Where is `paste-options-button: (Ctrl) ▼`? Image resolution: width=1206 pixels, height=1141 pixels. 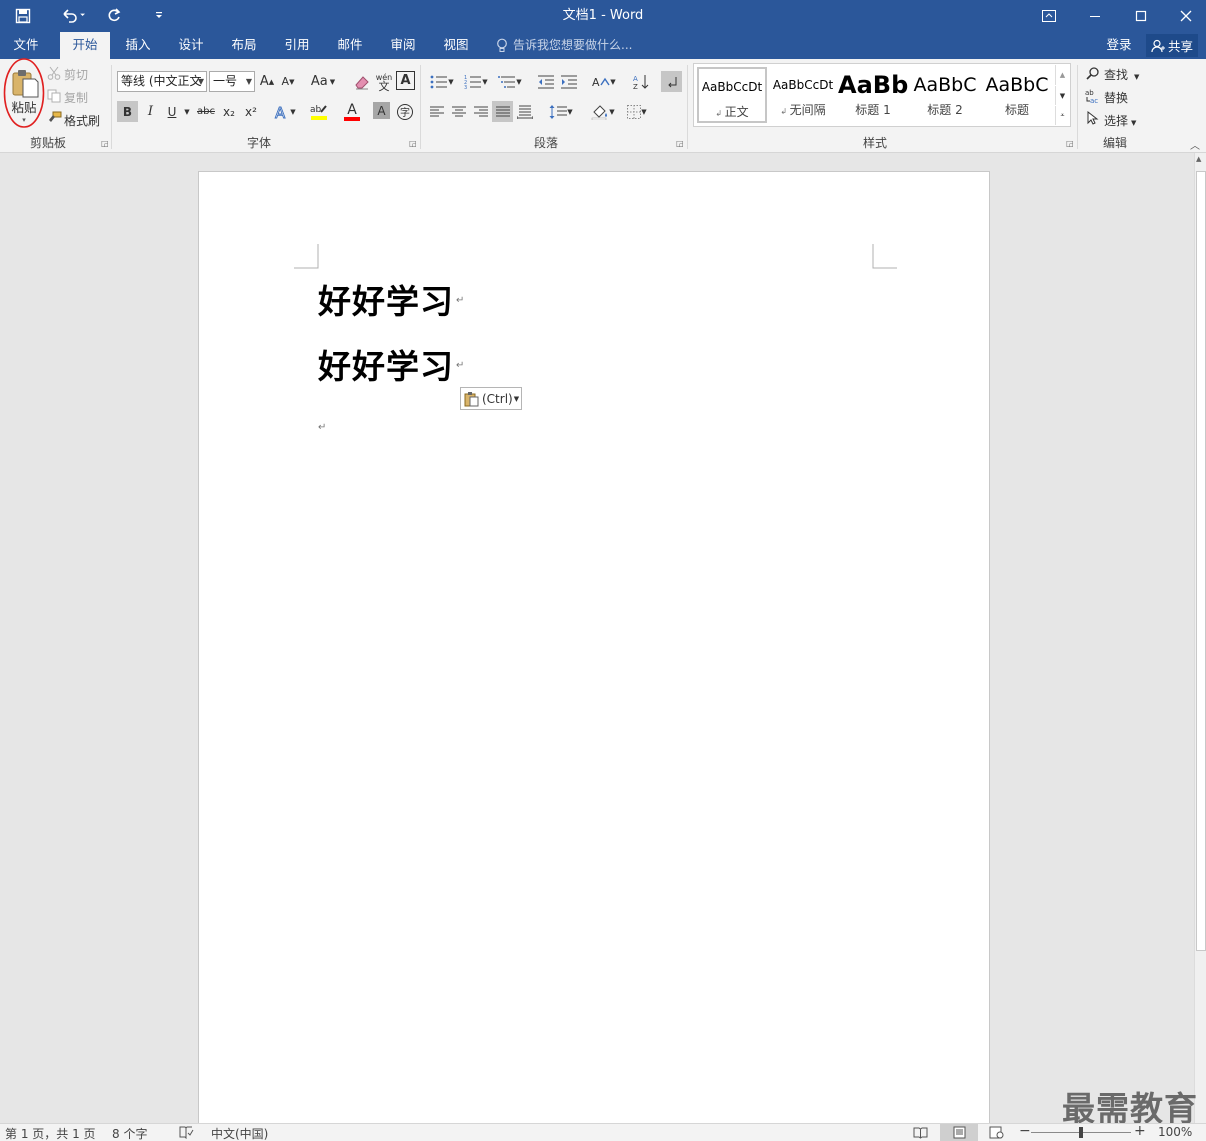 paste-options-button: (Ctrl) ▼ is located at coordinates (491, 398).